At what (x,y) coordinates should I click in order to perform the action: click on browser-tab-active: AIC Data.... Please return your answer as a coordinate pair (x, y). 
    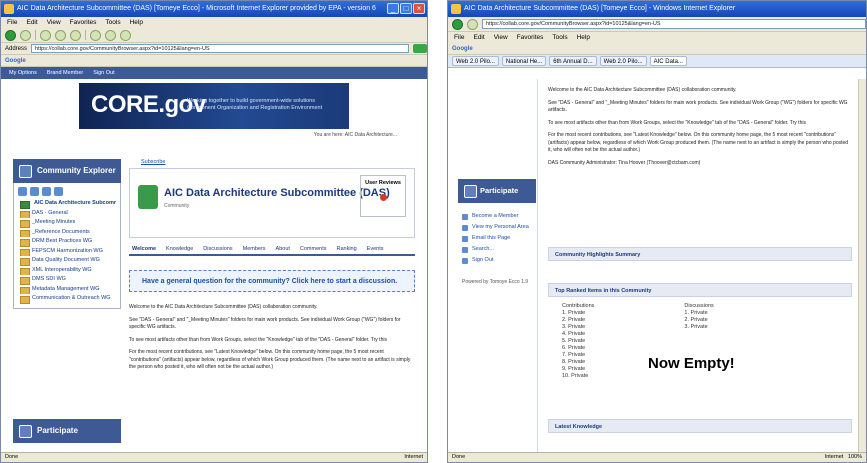
    Looking at the image, I should click on (668, 61).